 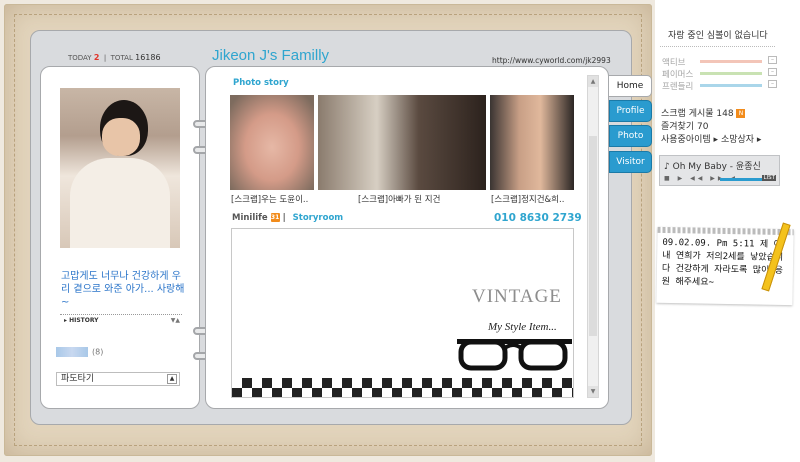 I want to click on glasses-icon, so click(x=514, y=355).